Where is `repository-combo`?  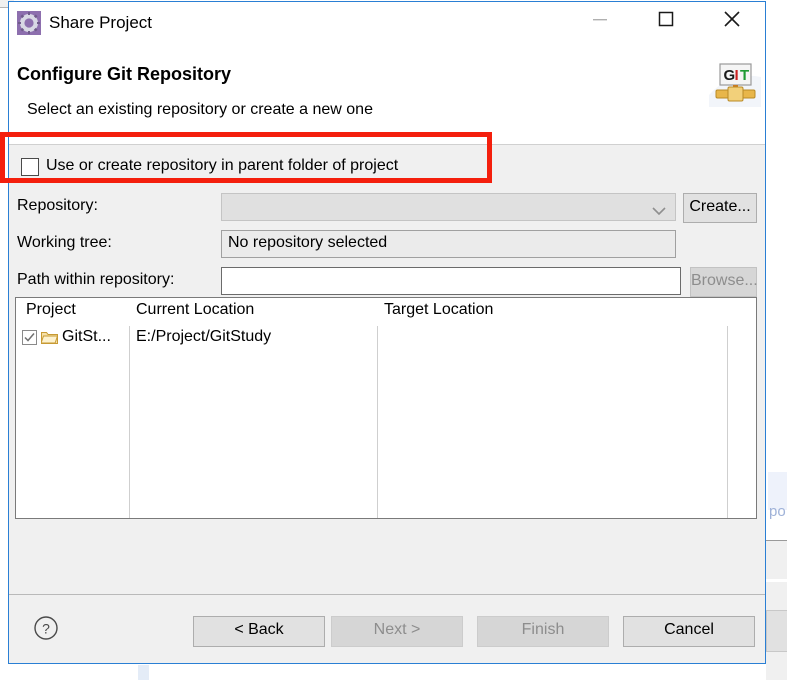
repository-combo is located at coordinates (448, 207).